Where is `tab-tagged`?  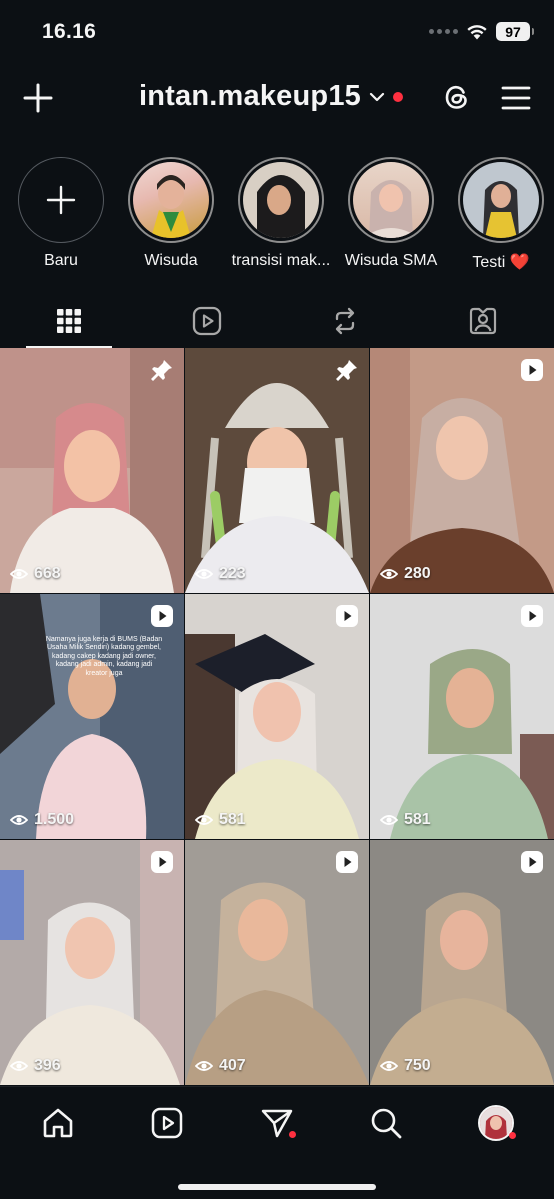
tab-tagged is located at coordinates (483, 321).